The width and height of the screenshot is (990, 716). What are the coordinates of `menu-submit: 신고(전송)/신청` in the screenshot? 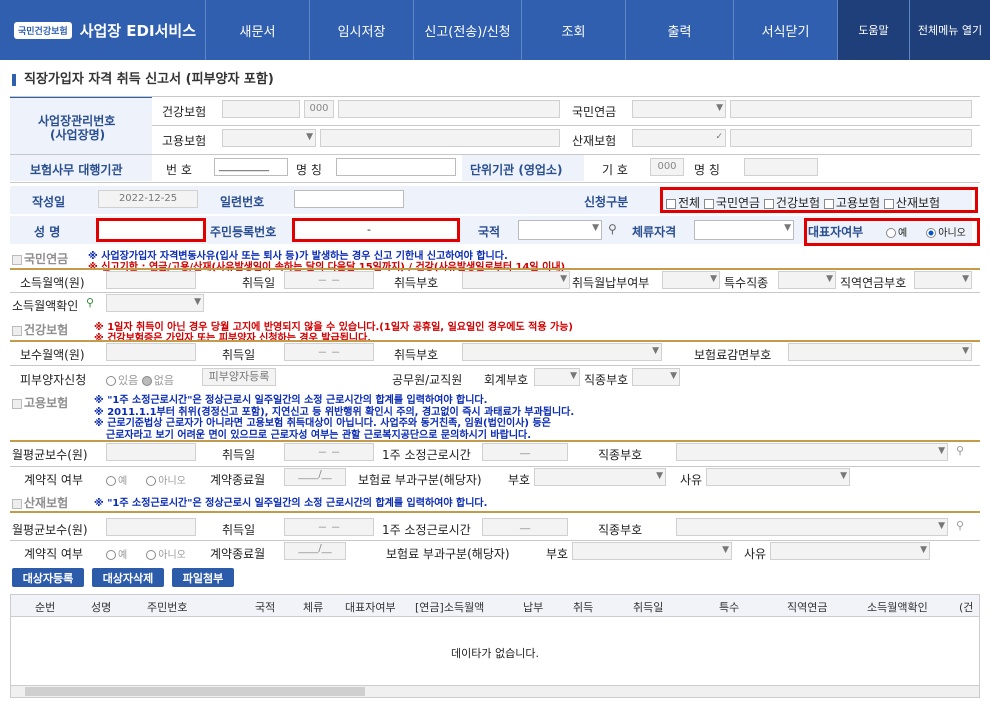 It's located at (467, 30).